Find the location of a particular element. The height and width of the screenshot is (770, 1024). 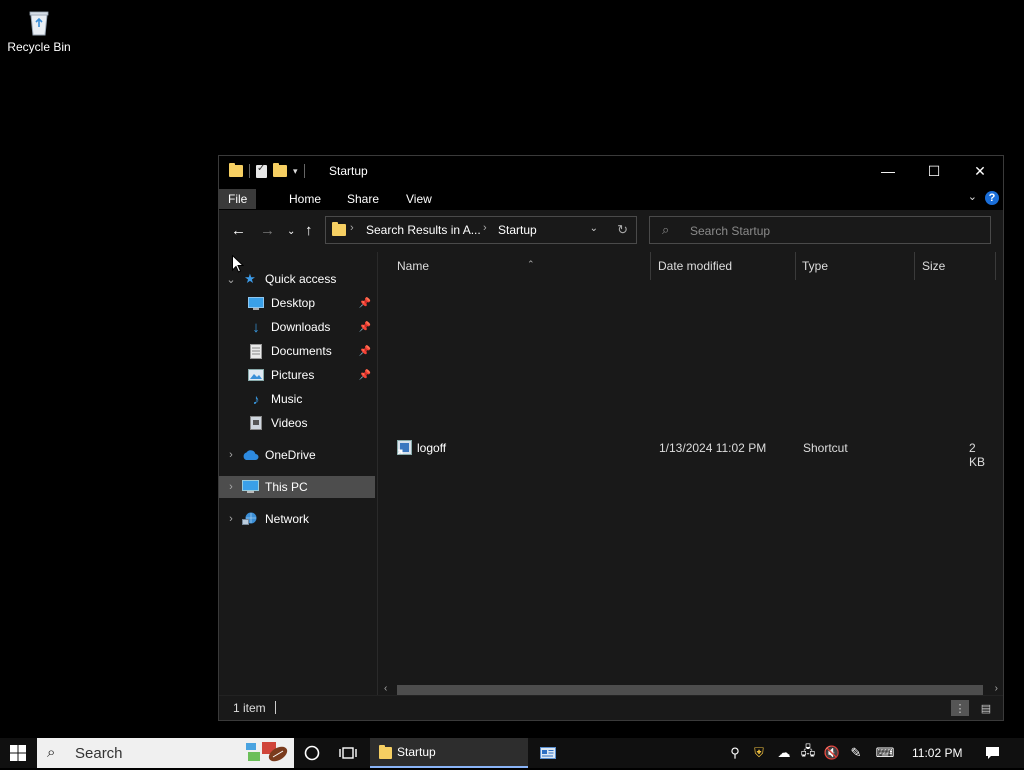

column-header-name: Name ⌃ is located at coordinates (521, 266).